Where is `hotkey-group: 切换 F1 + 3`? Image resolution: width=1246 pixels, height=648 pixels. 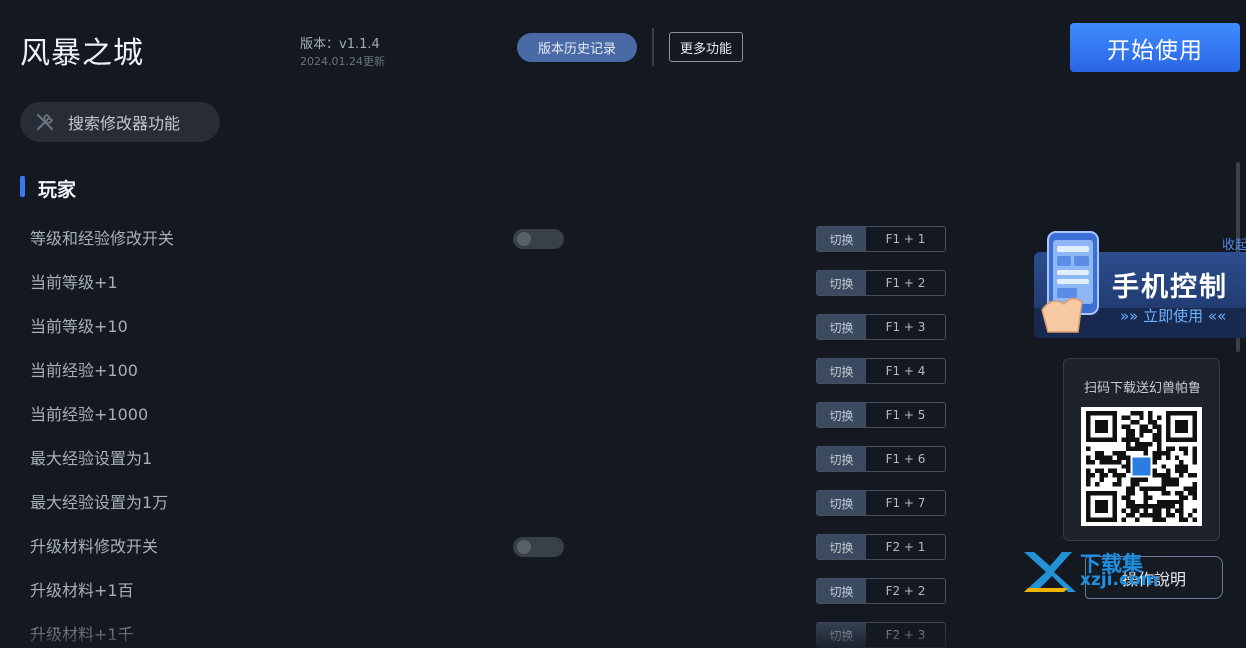 hotkey-group: 切换 F1 + 3 is located at coordinates (881, 327).